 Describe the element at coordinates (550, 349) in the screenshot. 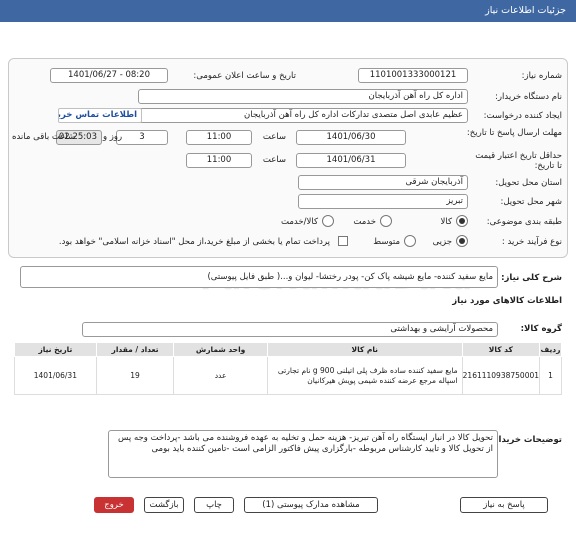

I see `col-header-row: ردیف` at that location.